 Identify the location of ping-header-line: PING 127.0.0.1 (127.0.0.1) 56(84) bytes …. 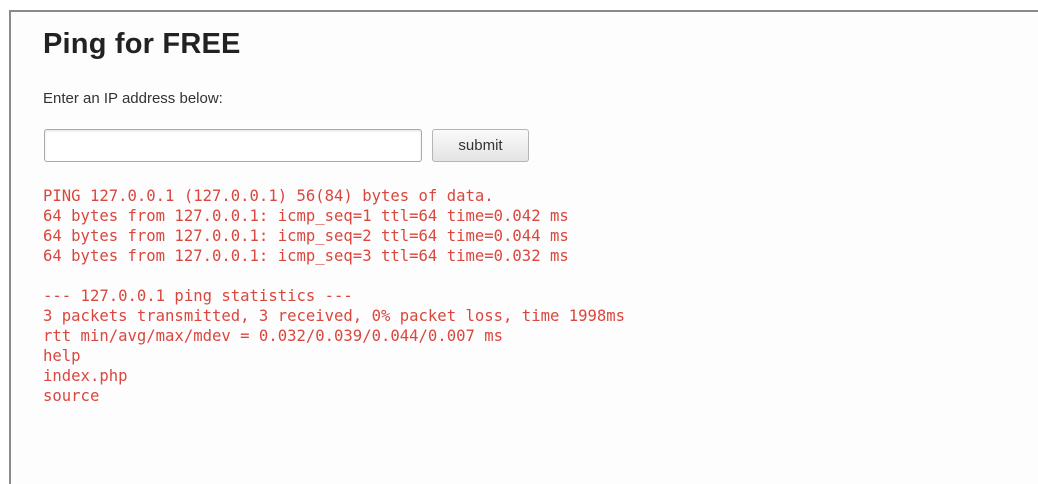
(268, 196).